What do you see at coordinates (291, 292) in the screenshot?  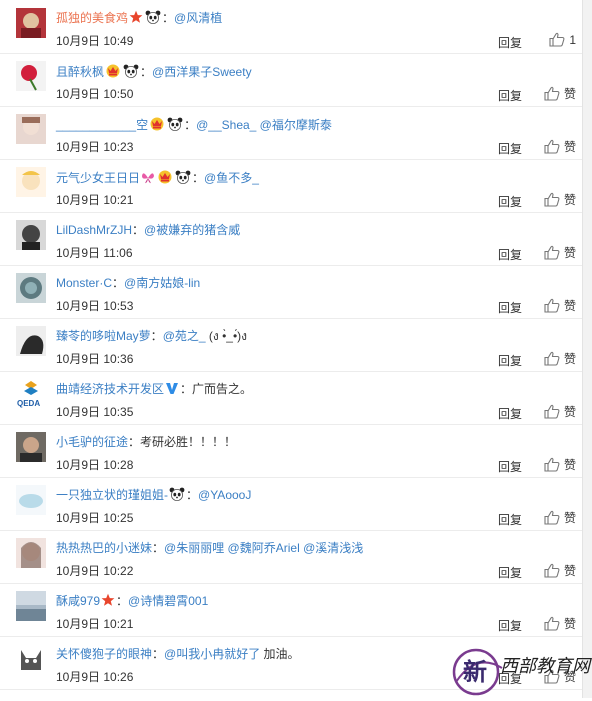 I see `comment-item: Monster·C：@南方姑娘-lin 10月9日 10:53 回复 赞` at bounding box center [291, 292].